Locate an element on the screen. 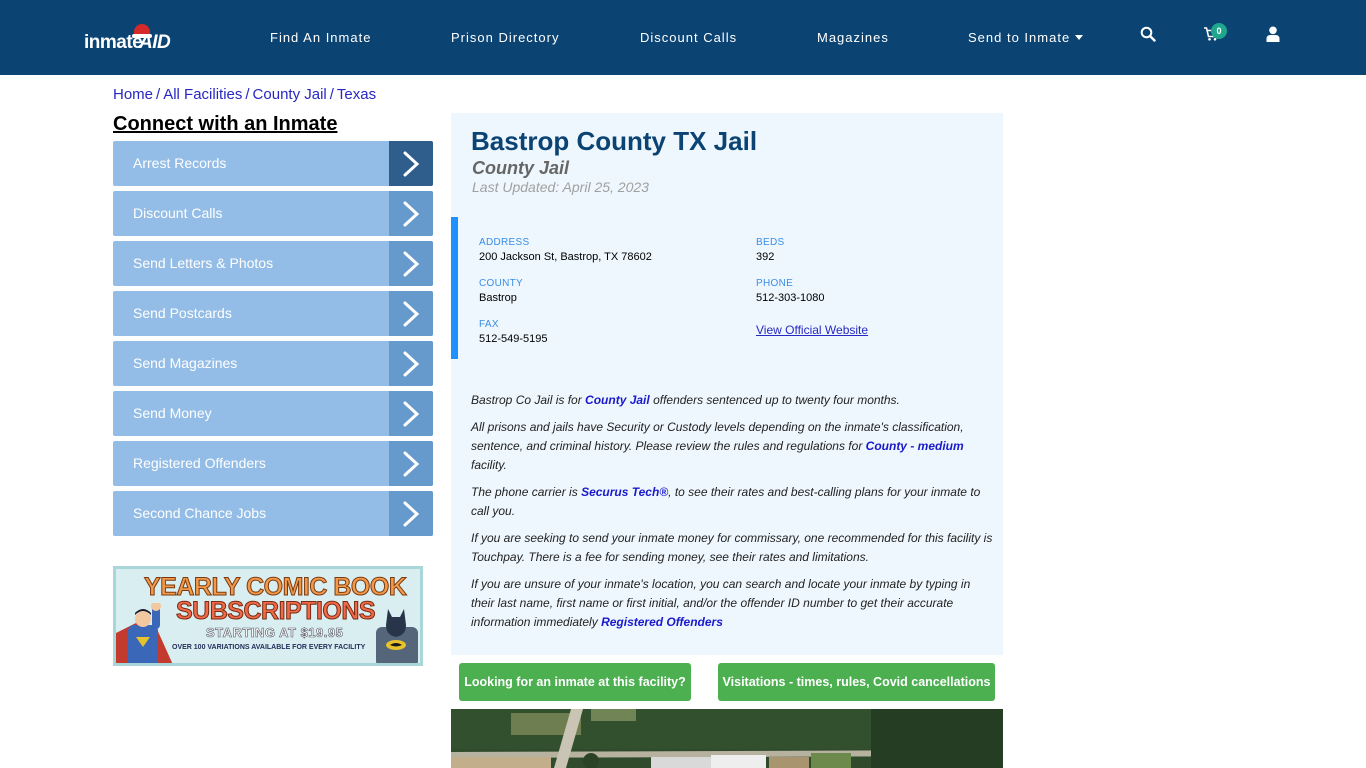 The width and height of the screenshot is (1366, 768). last-updated: Last Updated: April 25, 2023 is located at coordinates (560, 187).